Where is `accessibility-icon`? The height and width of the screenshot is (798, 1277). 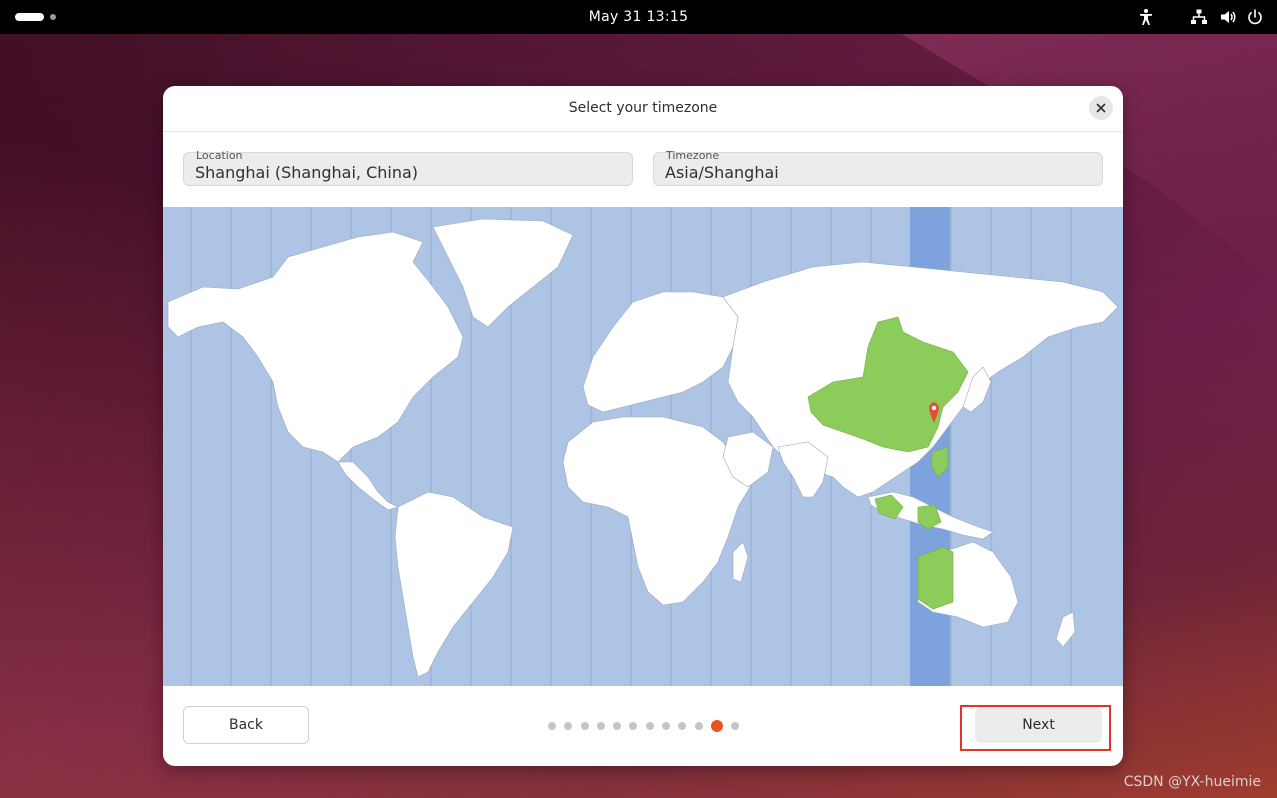 accessibility-icon is located at coordinates (1146, 17).